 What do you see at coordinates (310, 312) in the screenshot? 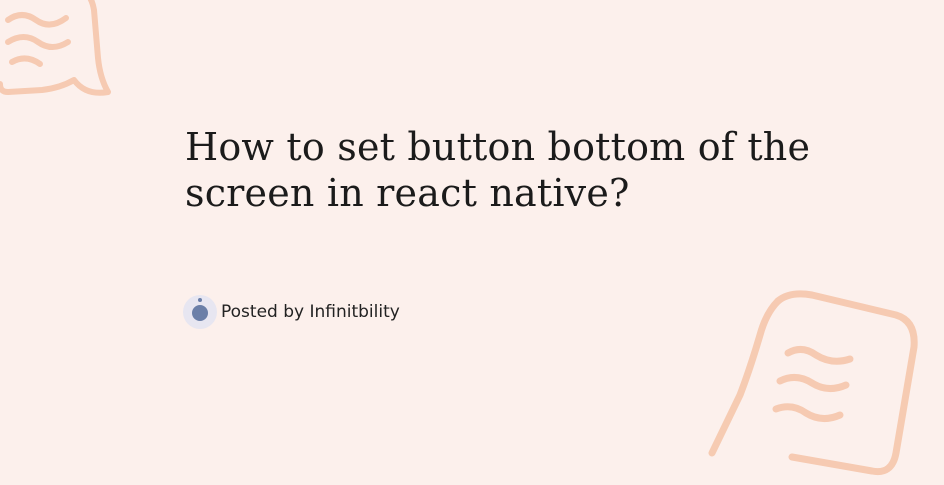
I see `posted-by-text: Posted by Infinitbility` at bounding box center [310, 312].